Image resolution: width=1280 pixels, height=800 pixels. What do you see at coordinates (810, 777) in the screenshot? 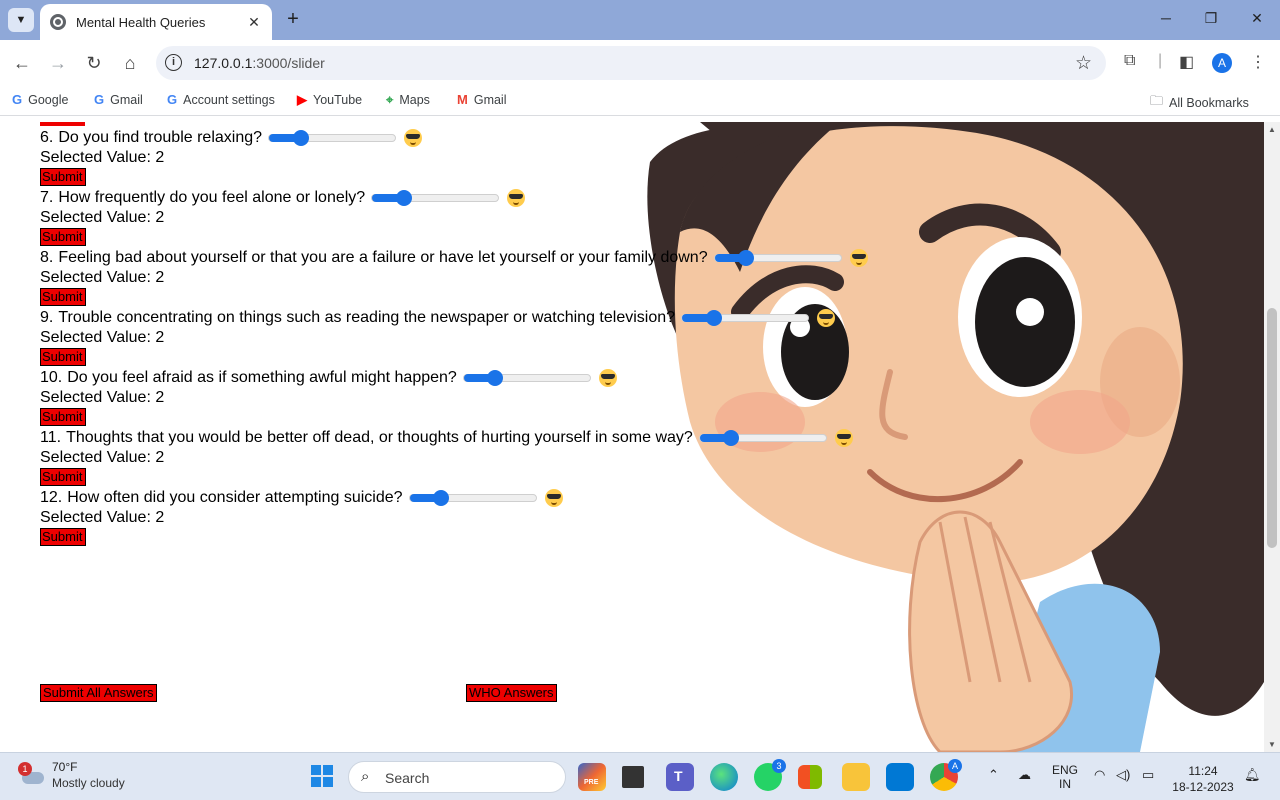
I see `microsoft-store-icon` at bounding box center [810, 777].